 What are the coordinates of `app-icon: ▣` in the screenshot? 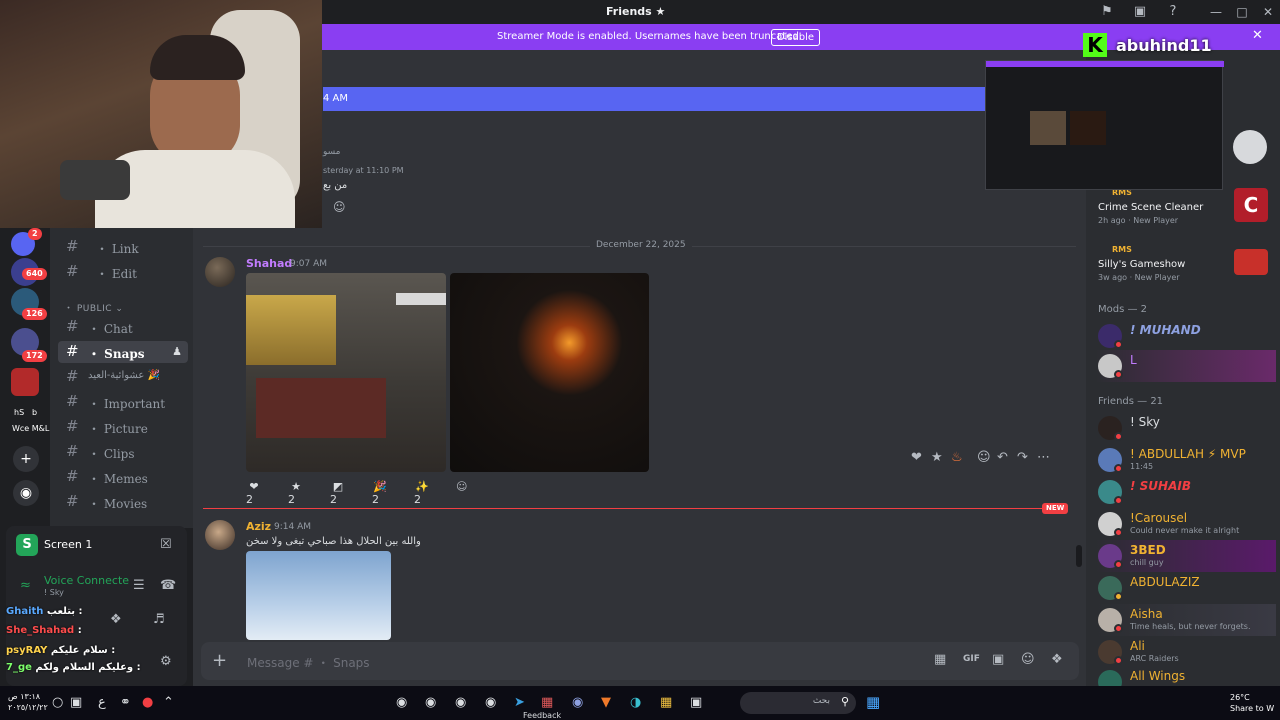 It's located at (696, 702).